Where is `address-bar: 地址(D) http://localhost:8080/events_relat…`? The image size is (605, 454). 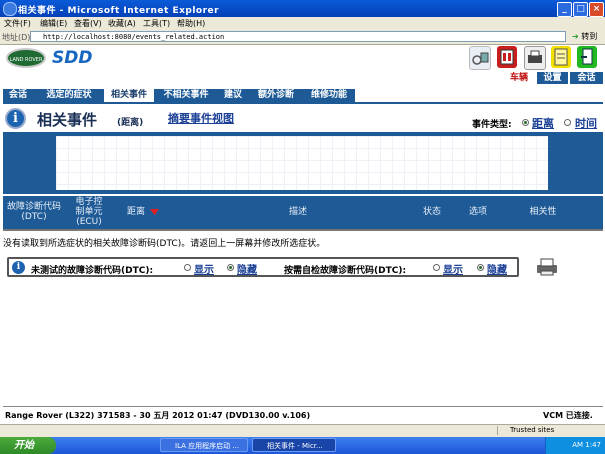 address-bar: 地址(D) http://localhost:8080/events_relat… is located at coordinates (302, 37).